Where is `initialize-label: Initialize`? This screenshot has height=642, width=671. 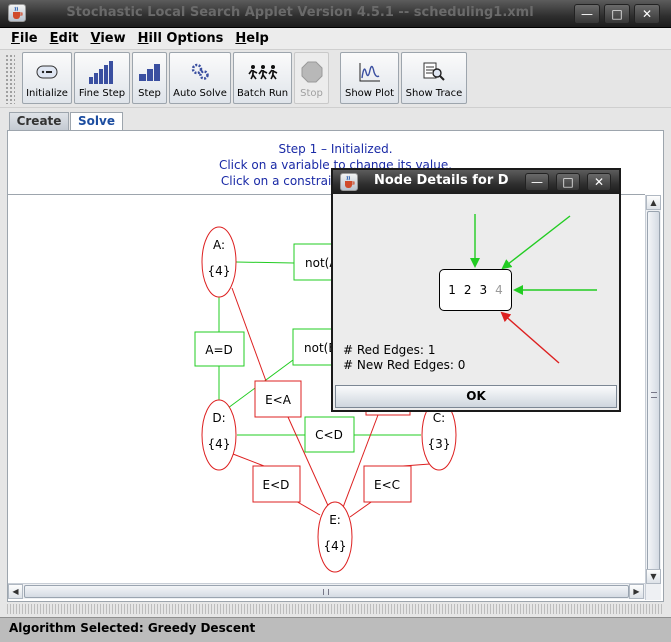
initialize-label: Initialize is located at coordinates (47, 93).